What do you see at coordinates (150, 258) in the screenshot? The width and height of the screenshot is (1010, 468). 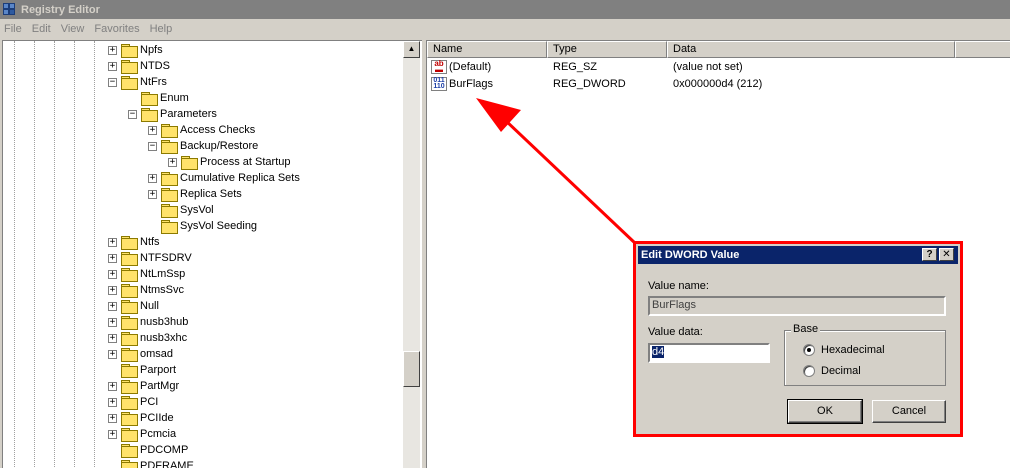 I see `tree-node: + NTFSDRV` at bounding box center [150, 258].